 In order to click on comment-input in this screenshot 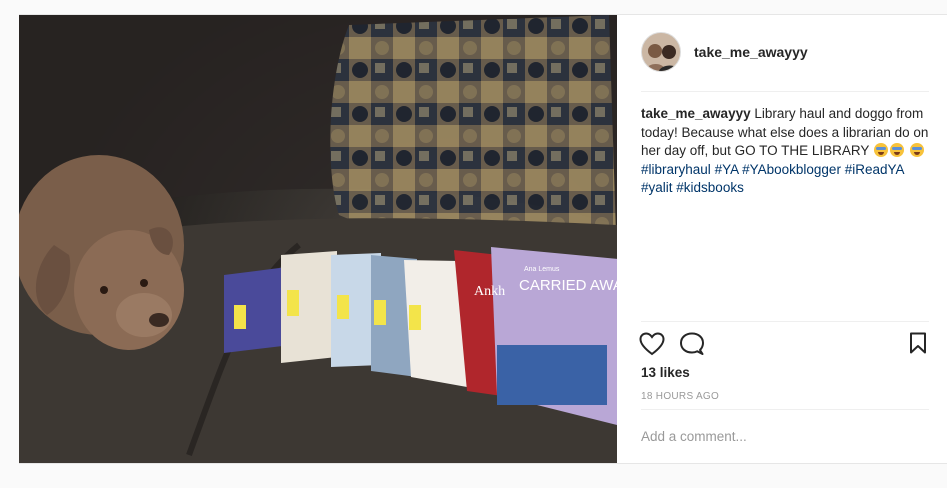, I will do `click(781, 436)`.